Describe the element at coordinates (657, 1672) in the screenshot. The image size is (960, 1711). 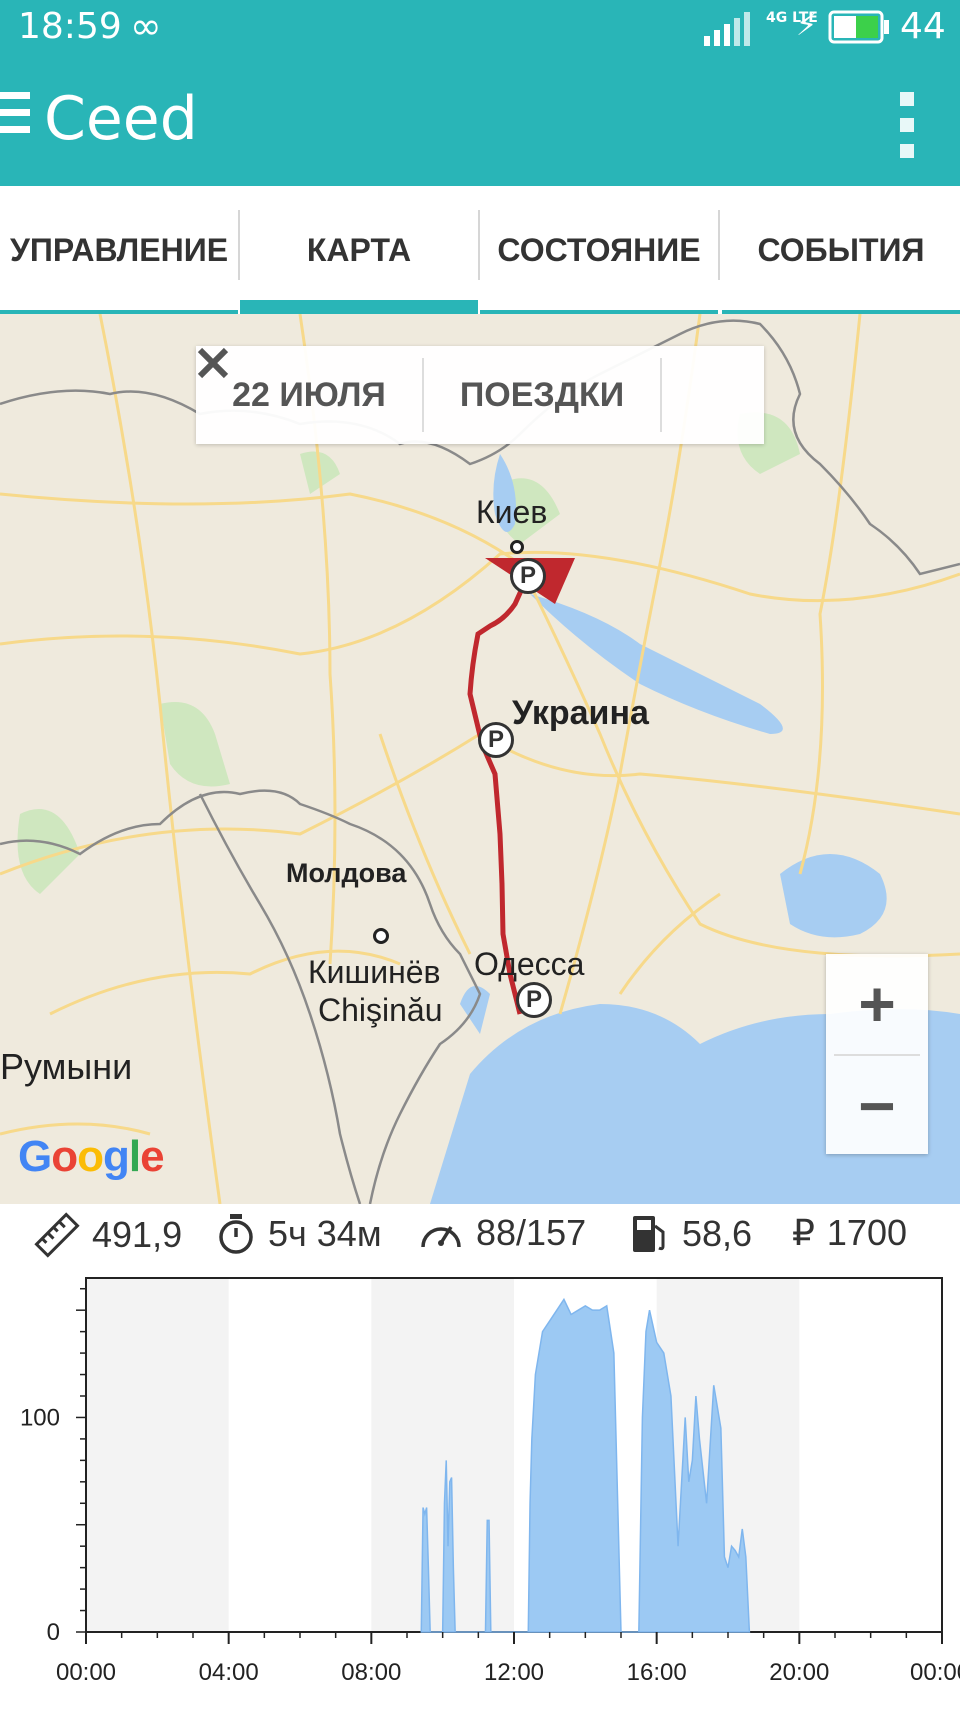
I see `chart-x-tick-label: 16:00` at that location.